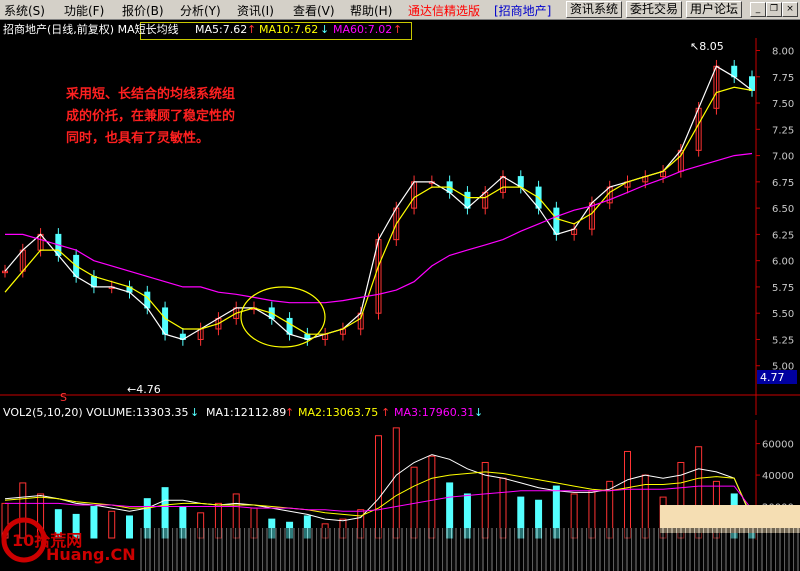 The height and width of the screenshot is (571, 800). What do you see at coordinates (783, 209) in the screenshot?
I see `price-tick-label: 6.50` at bounding box center [783, 209].